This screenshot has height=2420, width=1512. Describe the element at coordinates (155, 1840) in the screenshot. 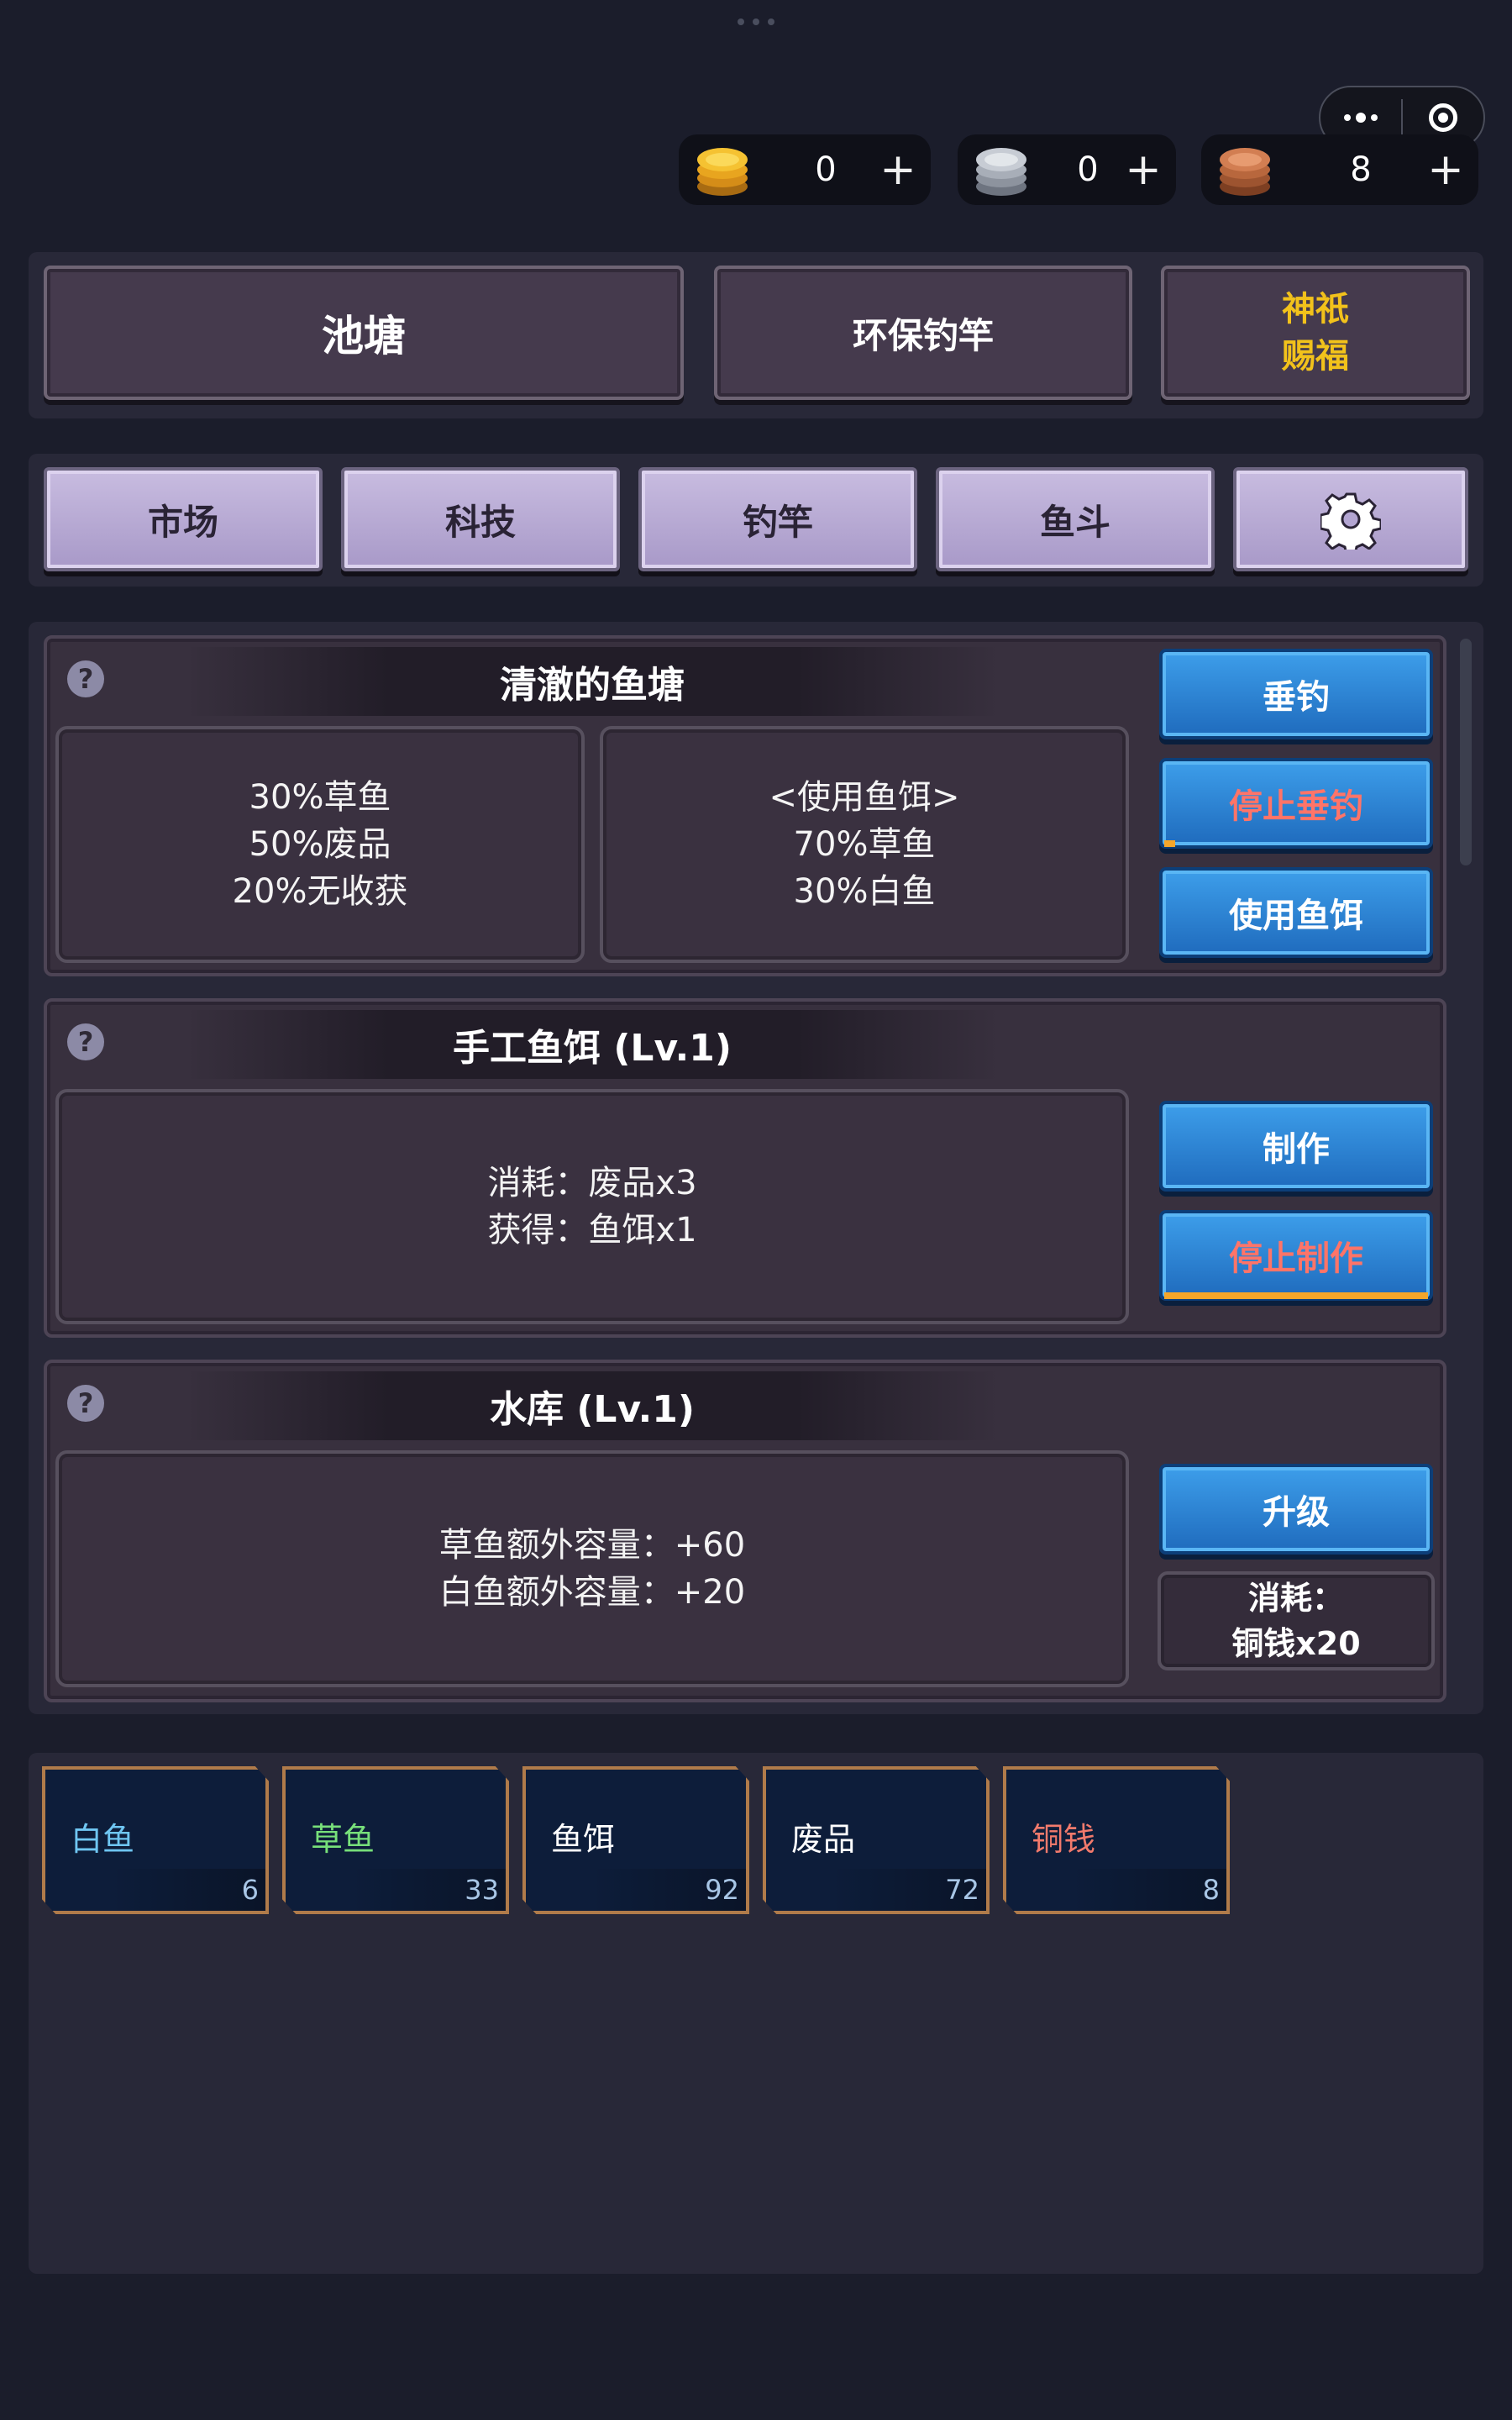

I see `inventory-item-white-fish: 白鱼 6` at that location.